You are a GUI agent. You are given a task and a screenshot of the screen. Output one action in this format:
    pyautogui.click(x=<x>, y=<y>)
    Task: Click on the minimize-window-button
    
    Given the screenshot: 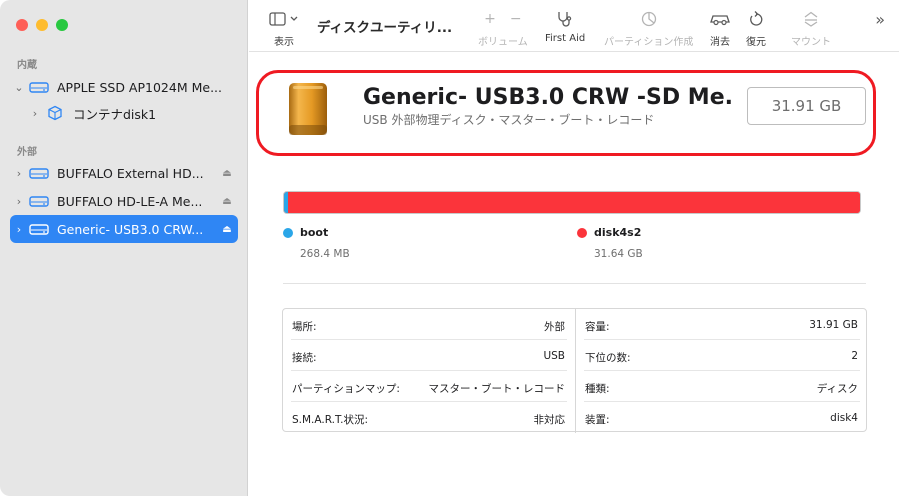 What is the action you would take?
    pyautogui.click(x=42, y=25)
    